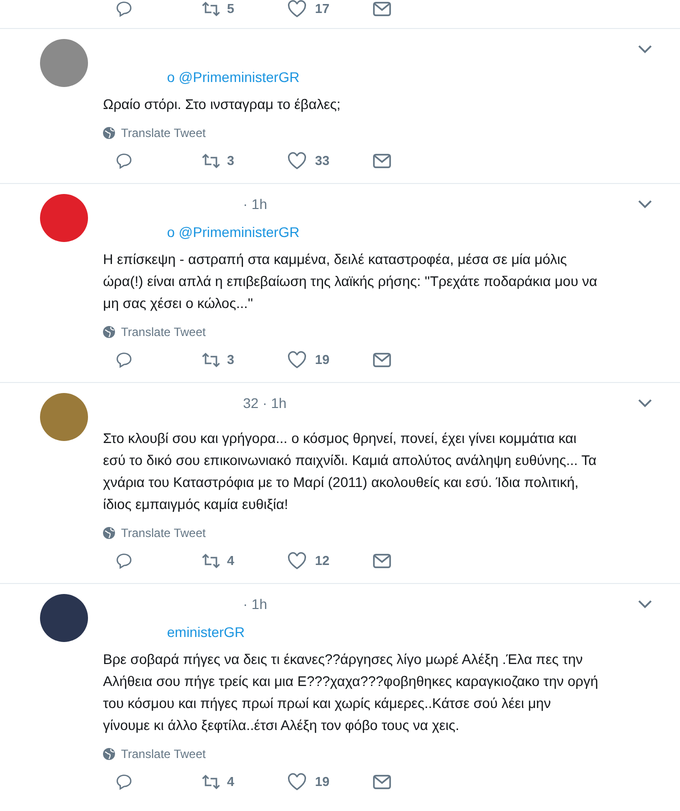 This screenshot has height=811, width=680. What do you see at coordinates (350, 281) in the screenshot?
I see `tweet-text: Η επίσκεψη - αστραπή στα καμμένα, δειλέ καταστροφέα, μέσα σε μία μόλις ώρα(!) είναι απλά η επιβεβαίωση της λαϊκής ρήσης: ''Τρεχάτε ποδαράκια μου να μη σας χέσει ο κώλος...''` at bounding box center [350, 281].